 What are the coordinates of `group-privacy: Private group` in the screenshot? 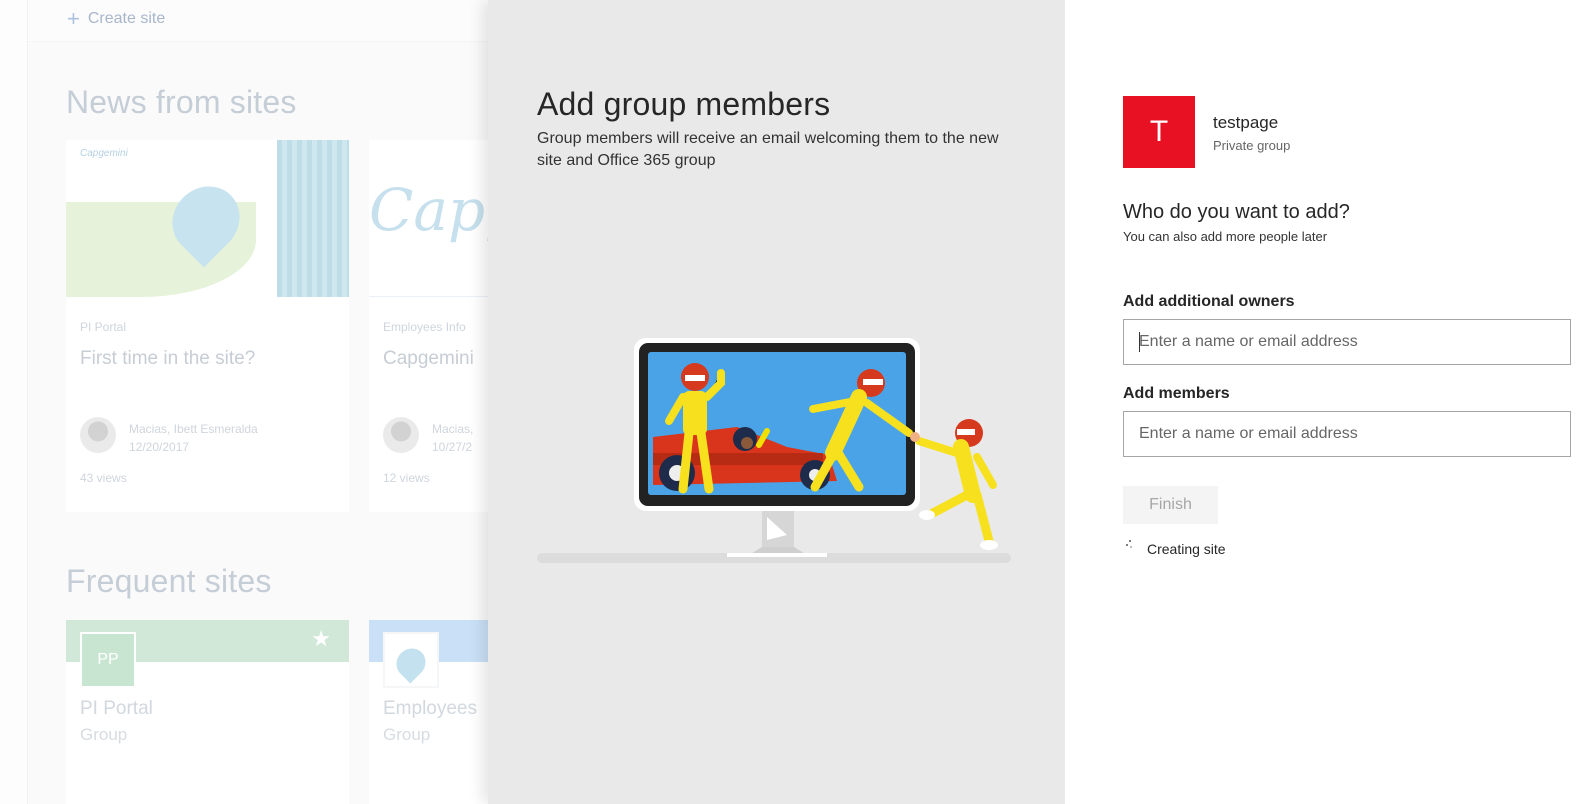 It's located at (1252, 145).